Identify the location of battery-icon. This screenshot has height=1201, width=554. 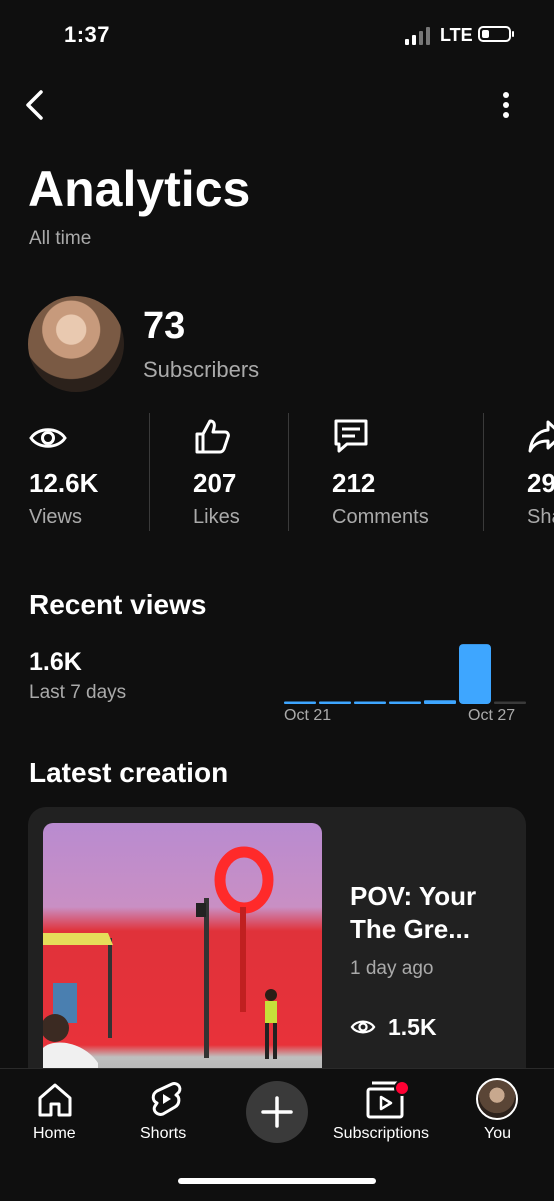
(496, 34).